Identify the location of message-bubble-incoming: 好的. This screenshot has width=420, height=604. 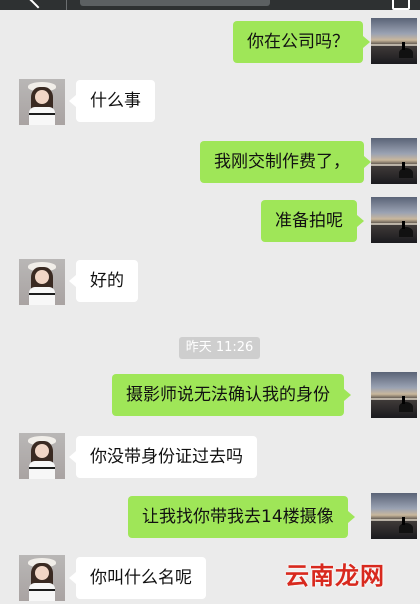
(103, 281).